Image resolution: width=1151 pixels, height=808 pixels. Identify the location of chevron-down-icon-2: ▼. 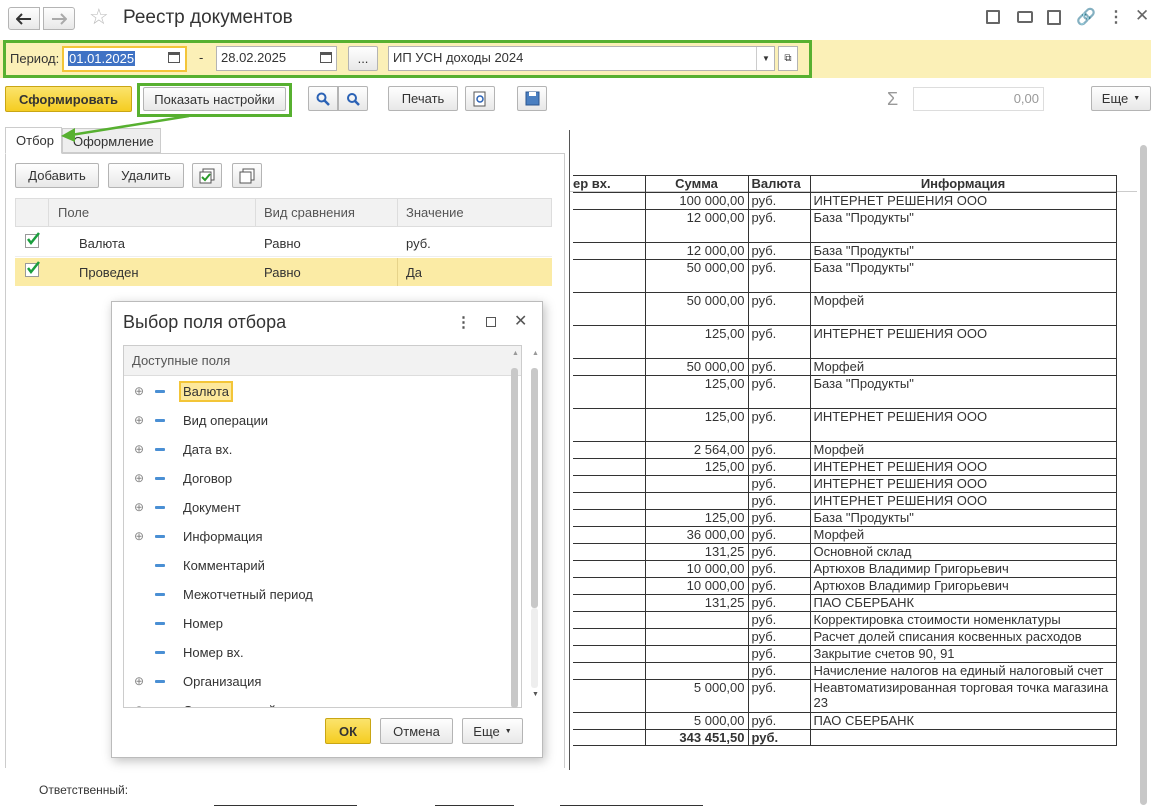
(508, 731).